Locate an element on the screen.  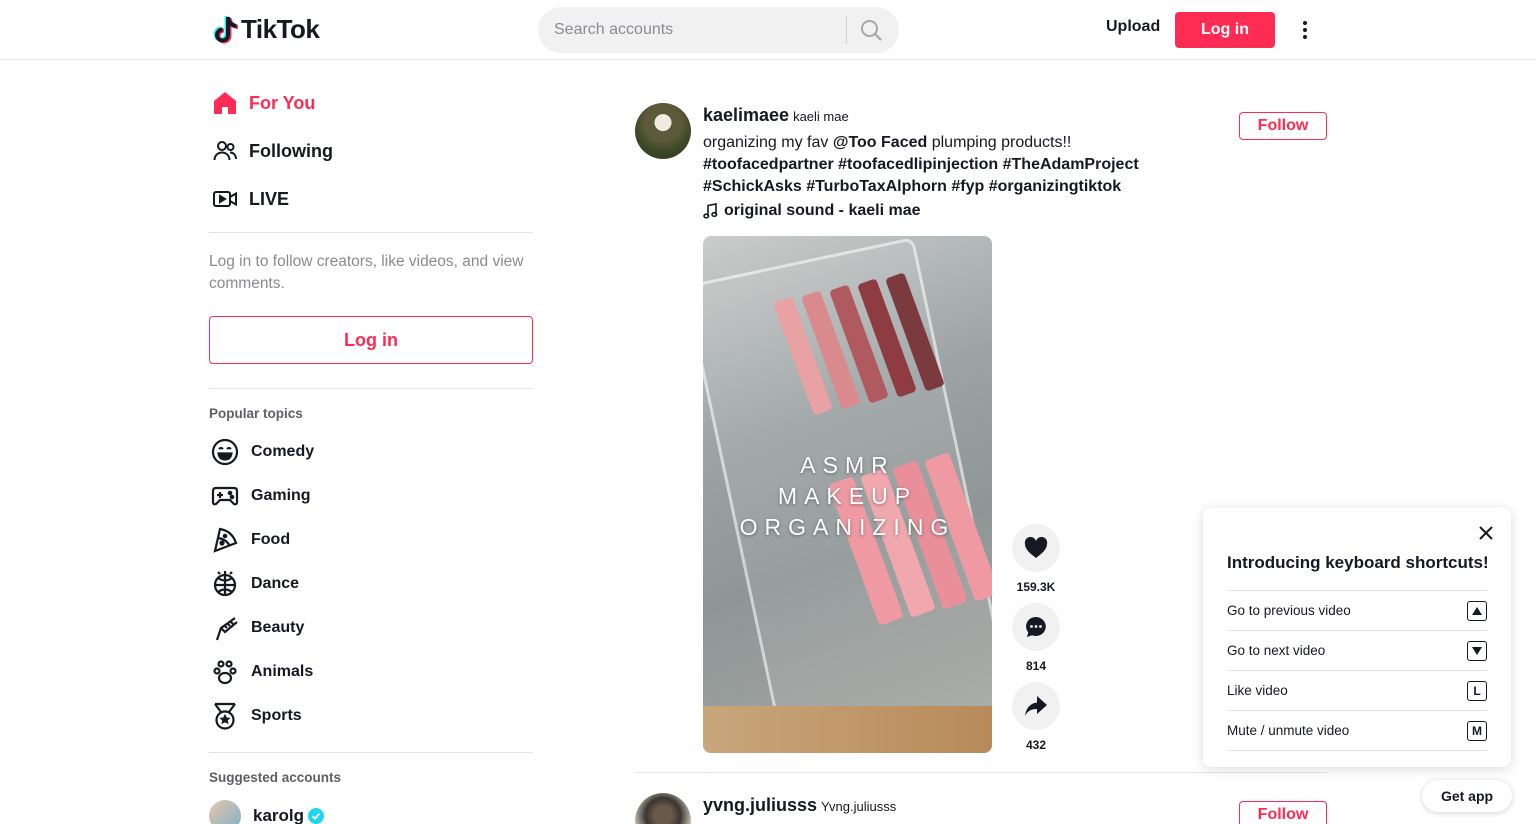
like-button is located at coordinates (1036, 548).